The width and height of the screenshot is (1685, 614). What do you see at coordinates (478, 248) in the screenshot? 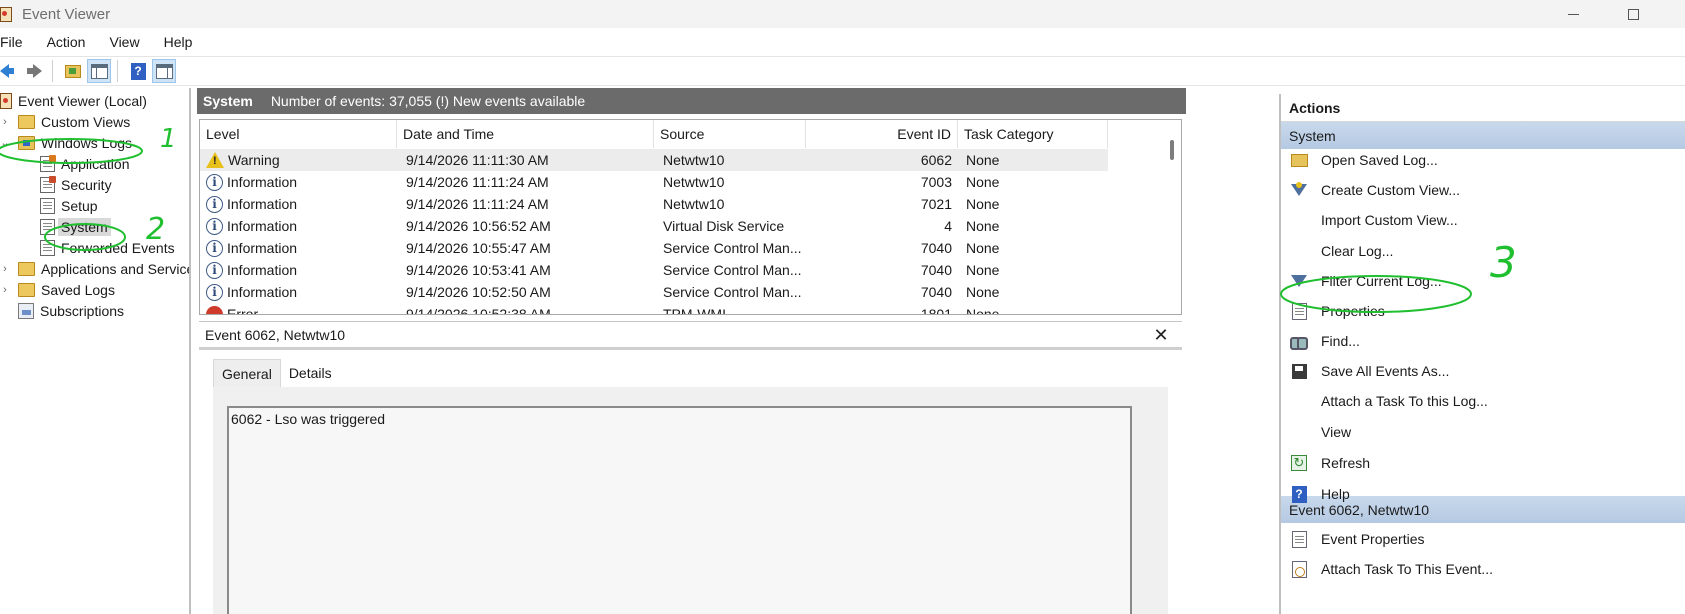
I see `cell-date-time: 9/14/2026 10:55:47 AM` at bounding box center [478, 248].